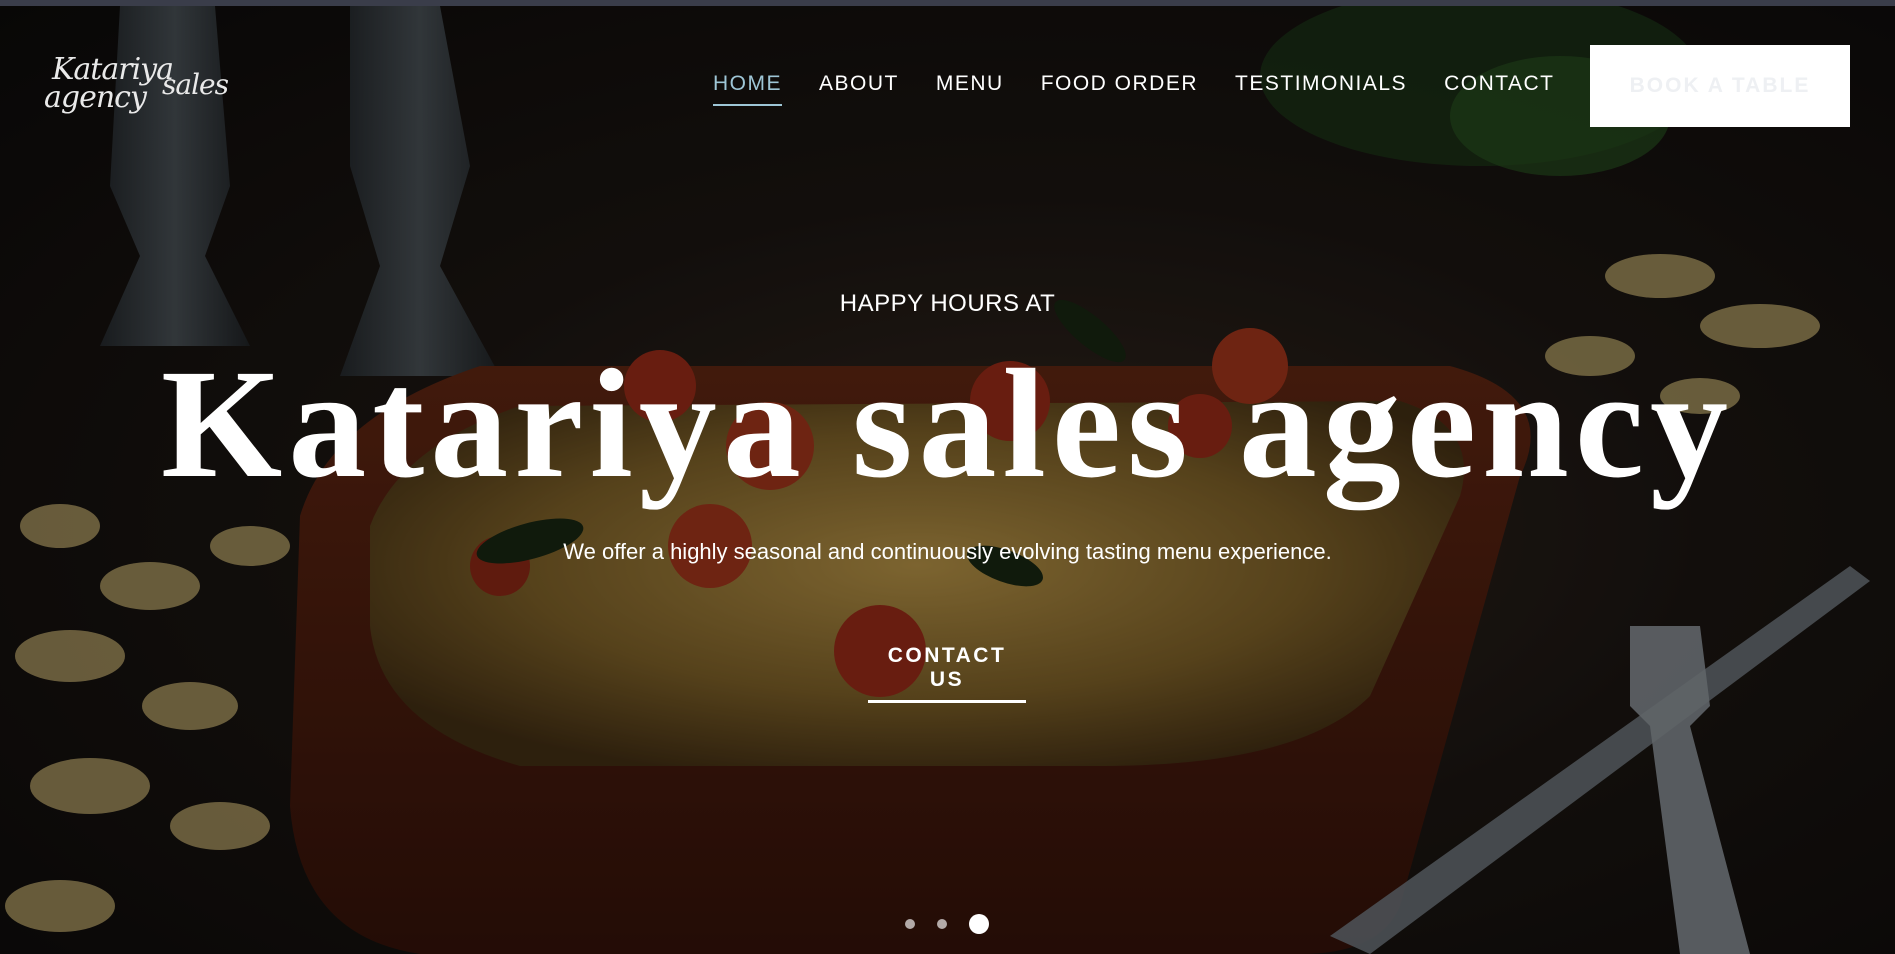 This screenshot has width=1895, height=954. I want to click on logo-text-line3: sales, so click(195, 84).